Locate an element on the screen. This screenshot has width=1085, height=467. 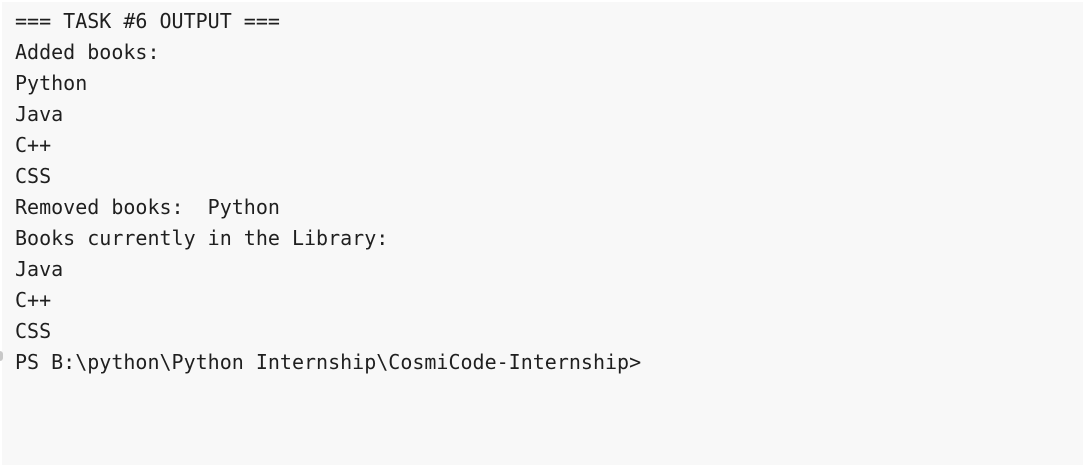
output-line-removed: Removed books: Python is located at coordinates (147, 207).